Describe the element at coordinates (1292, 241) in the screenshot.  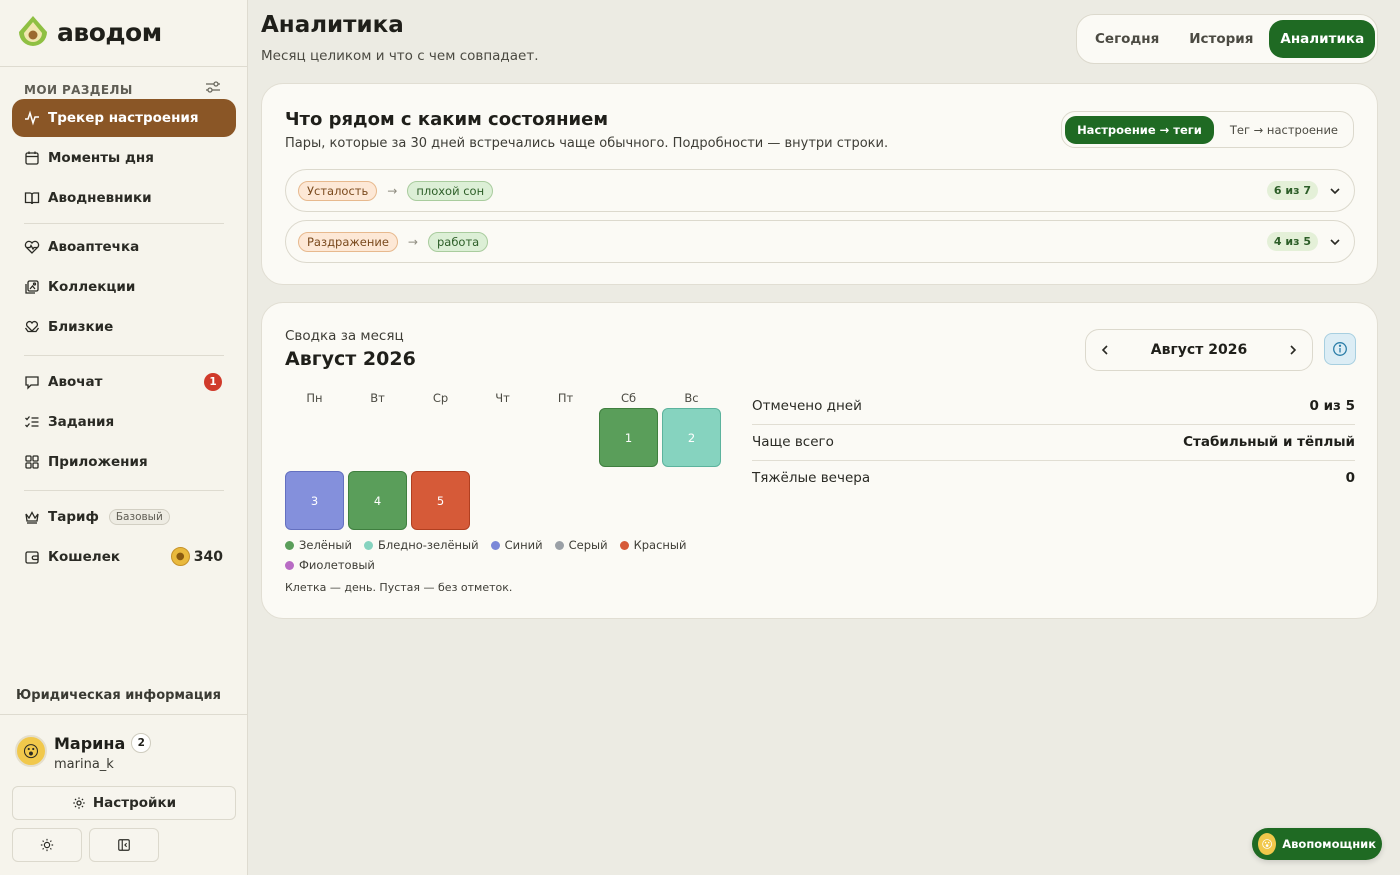
I see `count-chip: 4 из 5` at that location.